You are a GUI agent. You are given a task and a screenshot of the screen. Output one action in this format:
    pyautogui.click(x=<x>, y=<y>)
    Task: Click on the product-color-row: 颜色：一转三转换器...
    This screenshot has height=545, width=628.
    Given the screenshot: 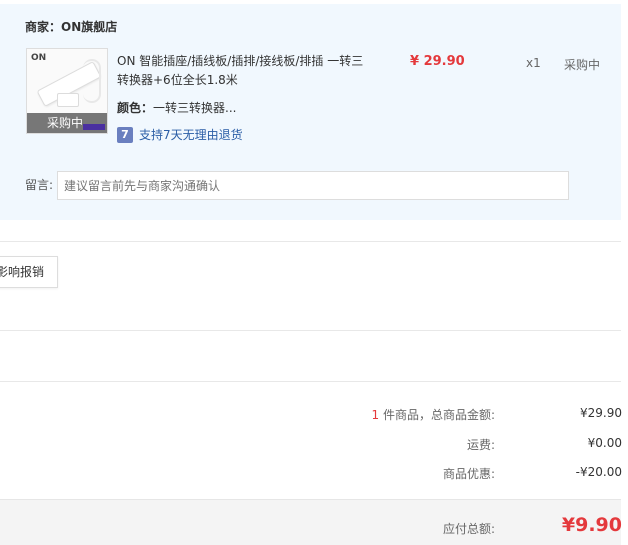 What is the action you would take?
    pyautogui.click(x=176, y=107)
    